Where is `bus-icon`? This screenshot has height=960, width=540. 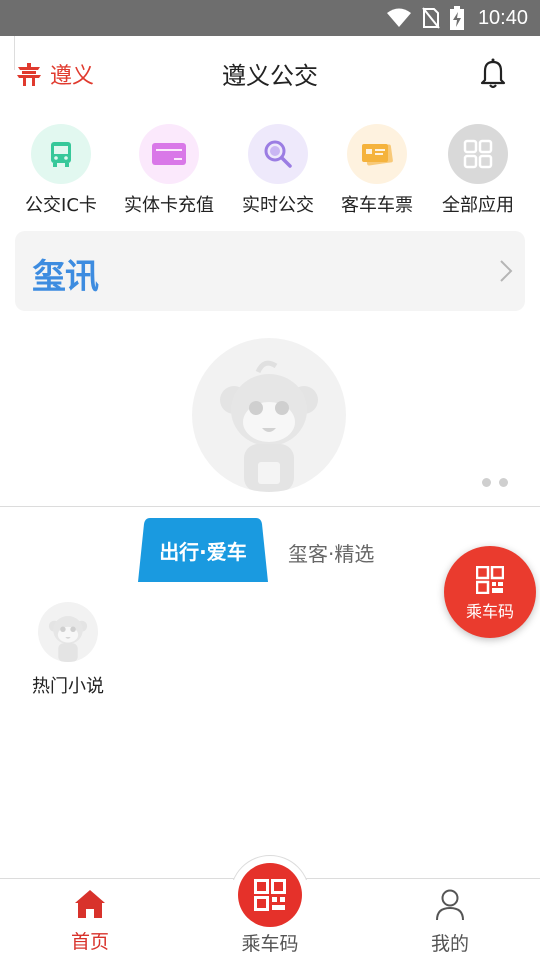
bus-icon is located at coordinates (61, 154).